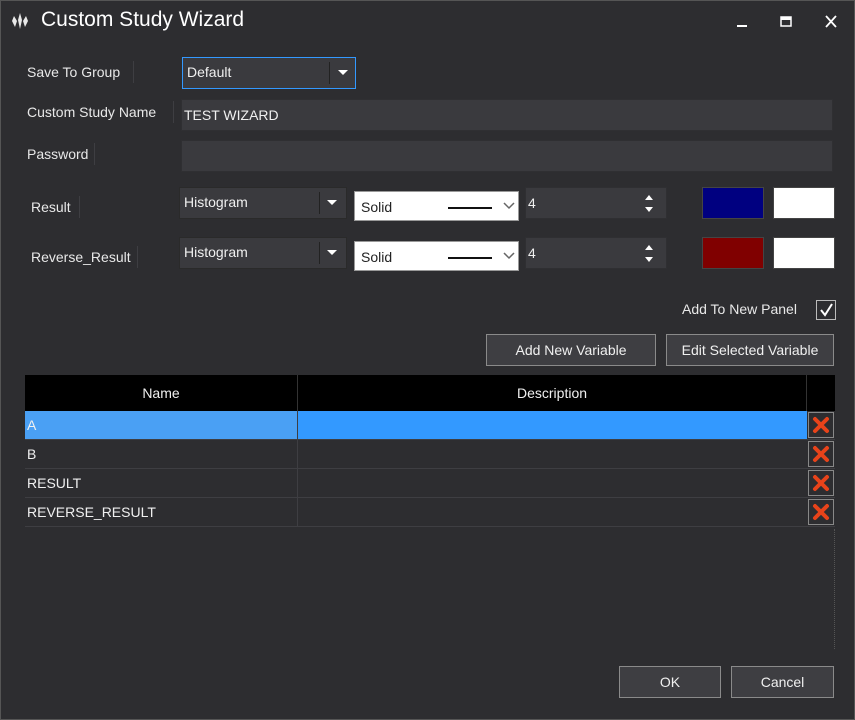 Image resolution: width=855 pixels, height=720 pixels. I want to click on grid-scroll-edge, so click(834, 589).